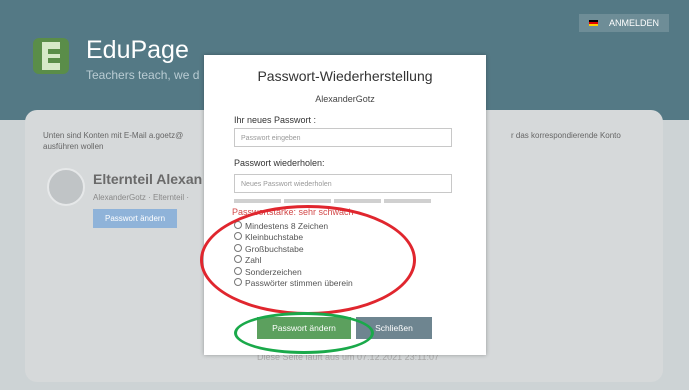 This screenshot has height=390, width=689. I want to click on brand-tagline: Teachers teach, we d, so click(143, 75).